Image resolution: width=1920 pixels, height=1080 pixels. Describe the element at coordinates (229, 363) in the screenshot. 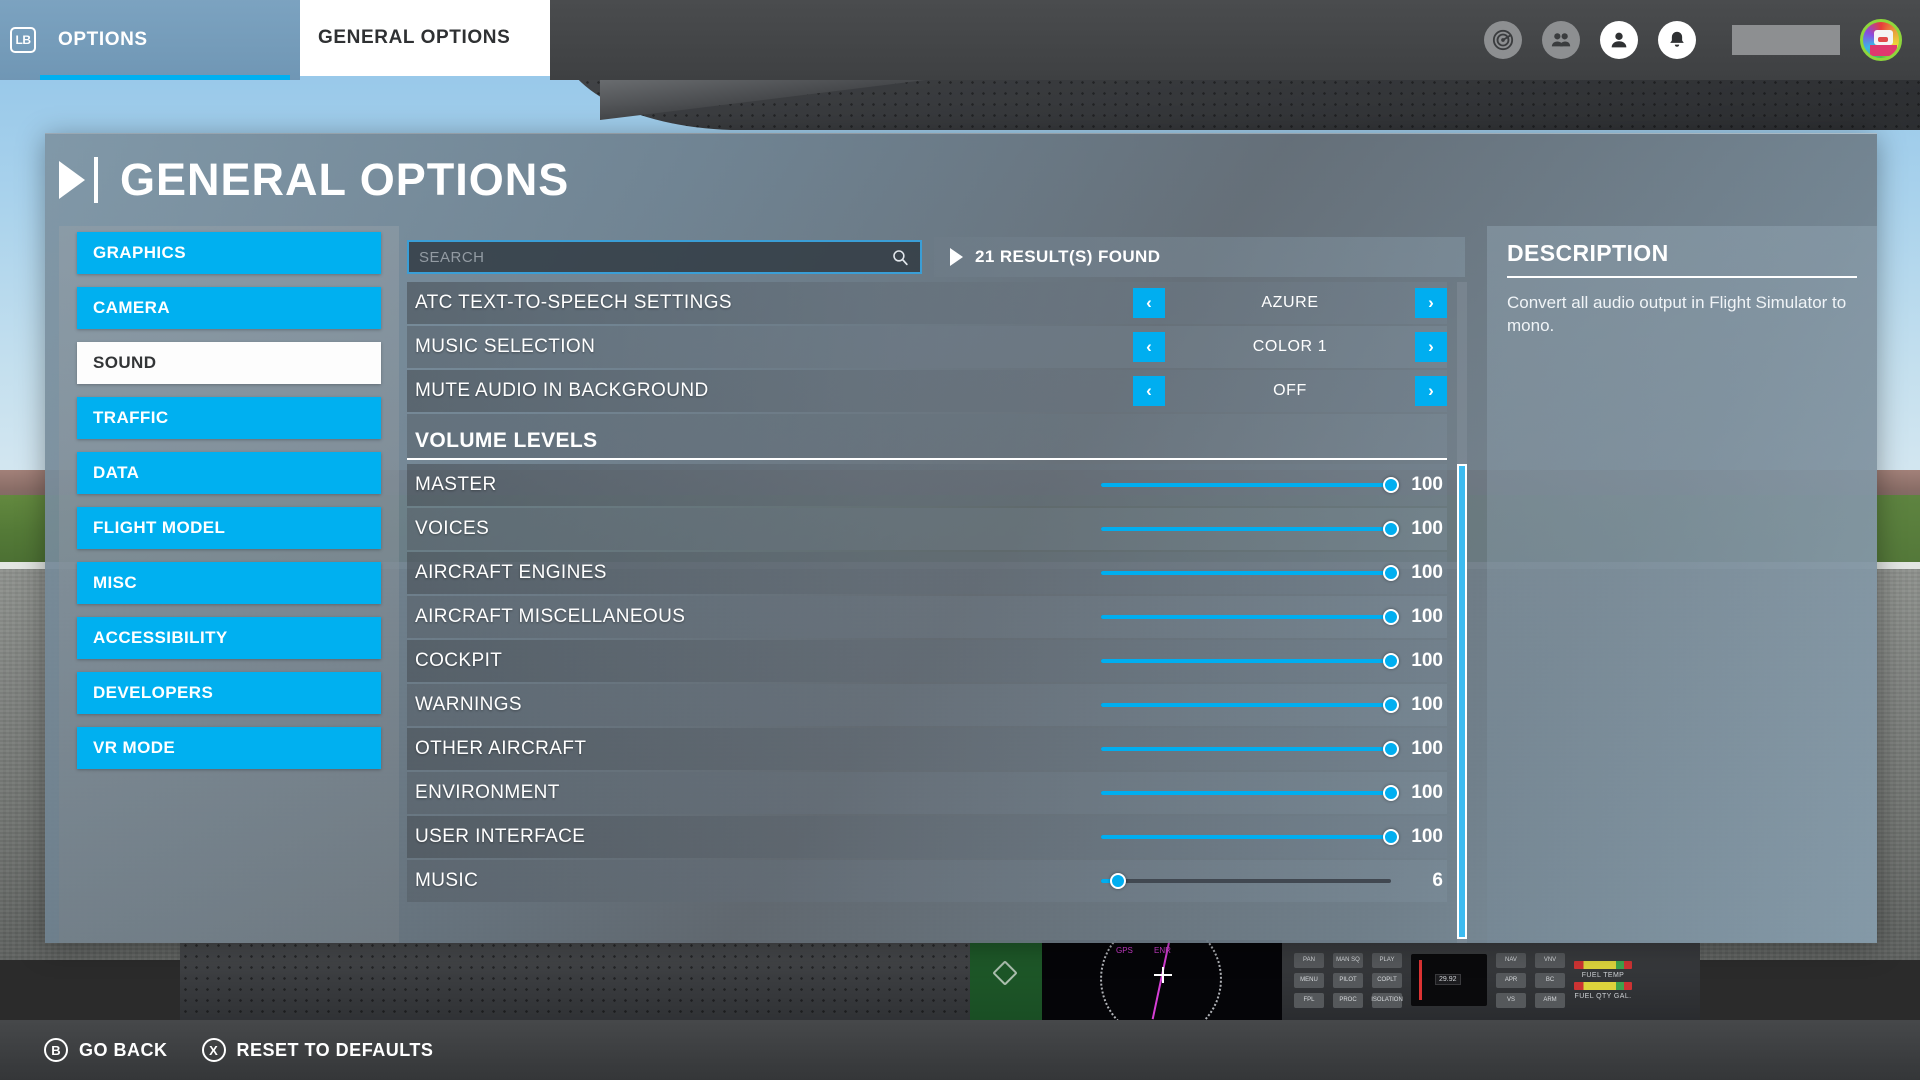

I see `sidebar-item-sound: SOUND` at that location.